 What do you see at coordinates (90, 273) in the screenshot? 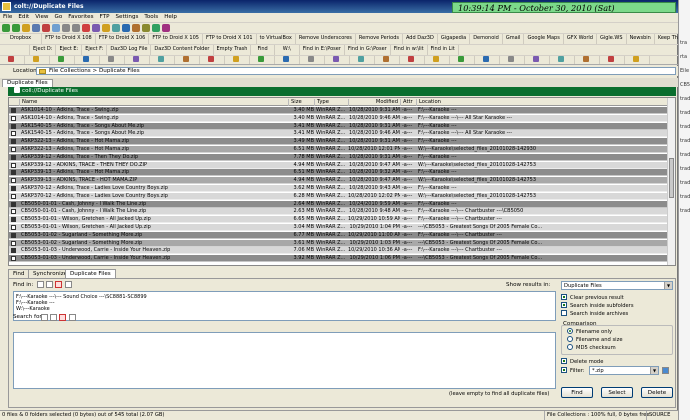
I see `tab-duplicate-files-panel: Duplicate Files` at bounding box center [90, 273].